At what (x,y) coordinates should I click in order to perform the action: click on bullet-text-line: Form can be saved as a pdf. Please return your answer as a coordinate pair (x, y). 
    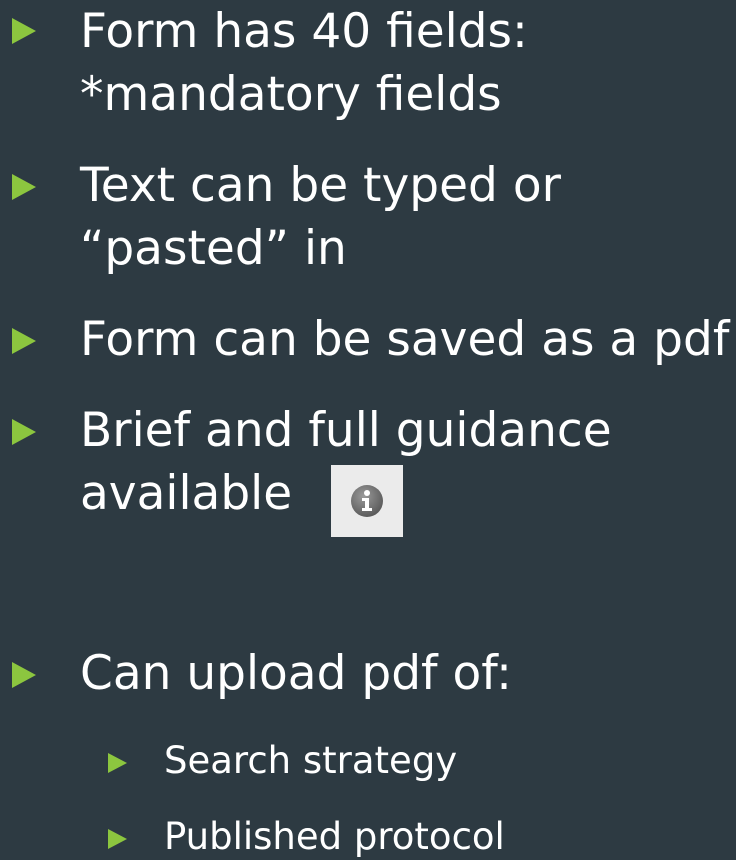
    Looking at the image, I should click on (405, 339).